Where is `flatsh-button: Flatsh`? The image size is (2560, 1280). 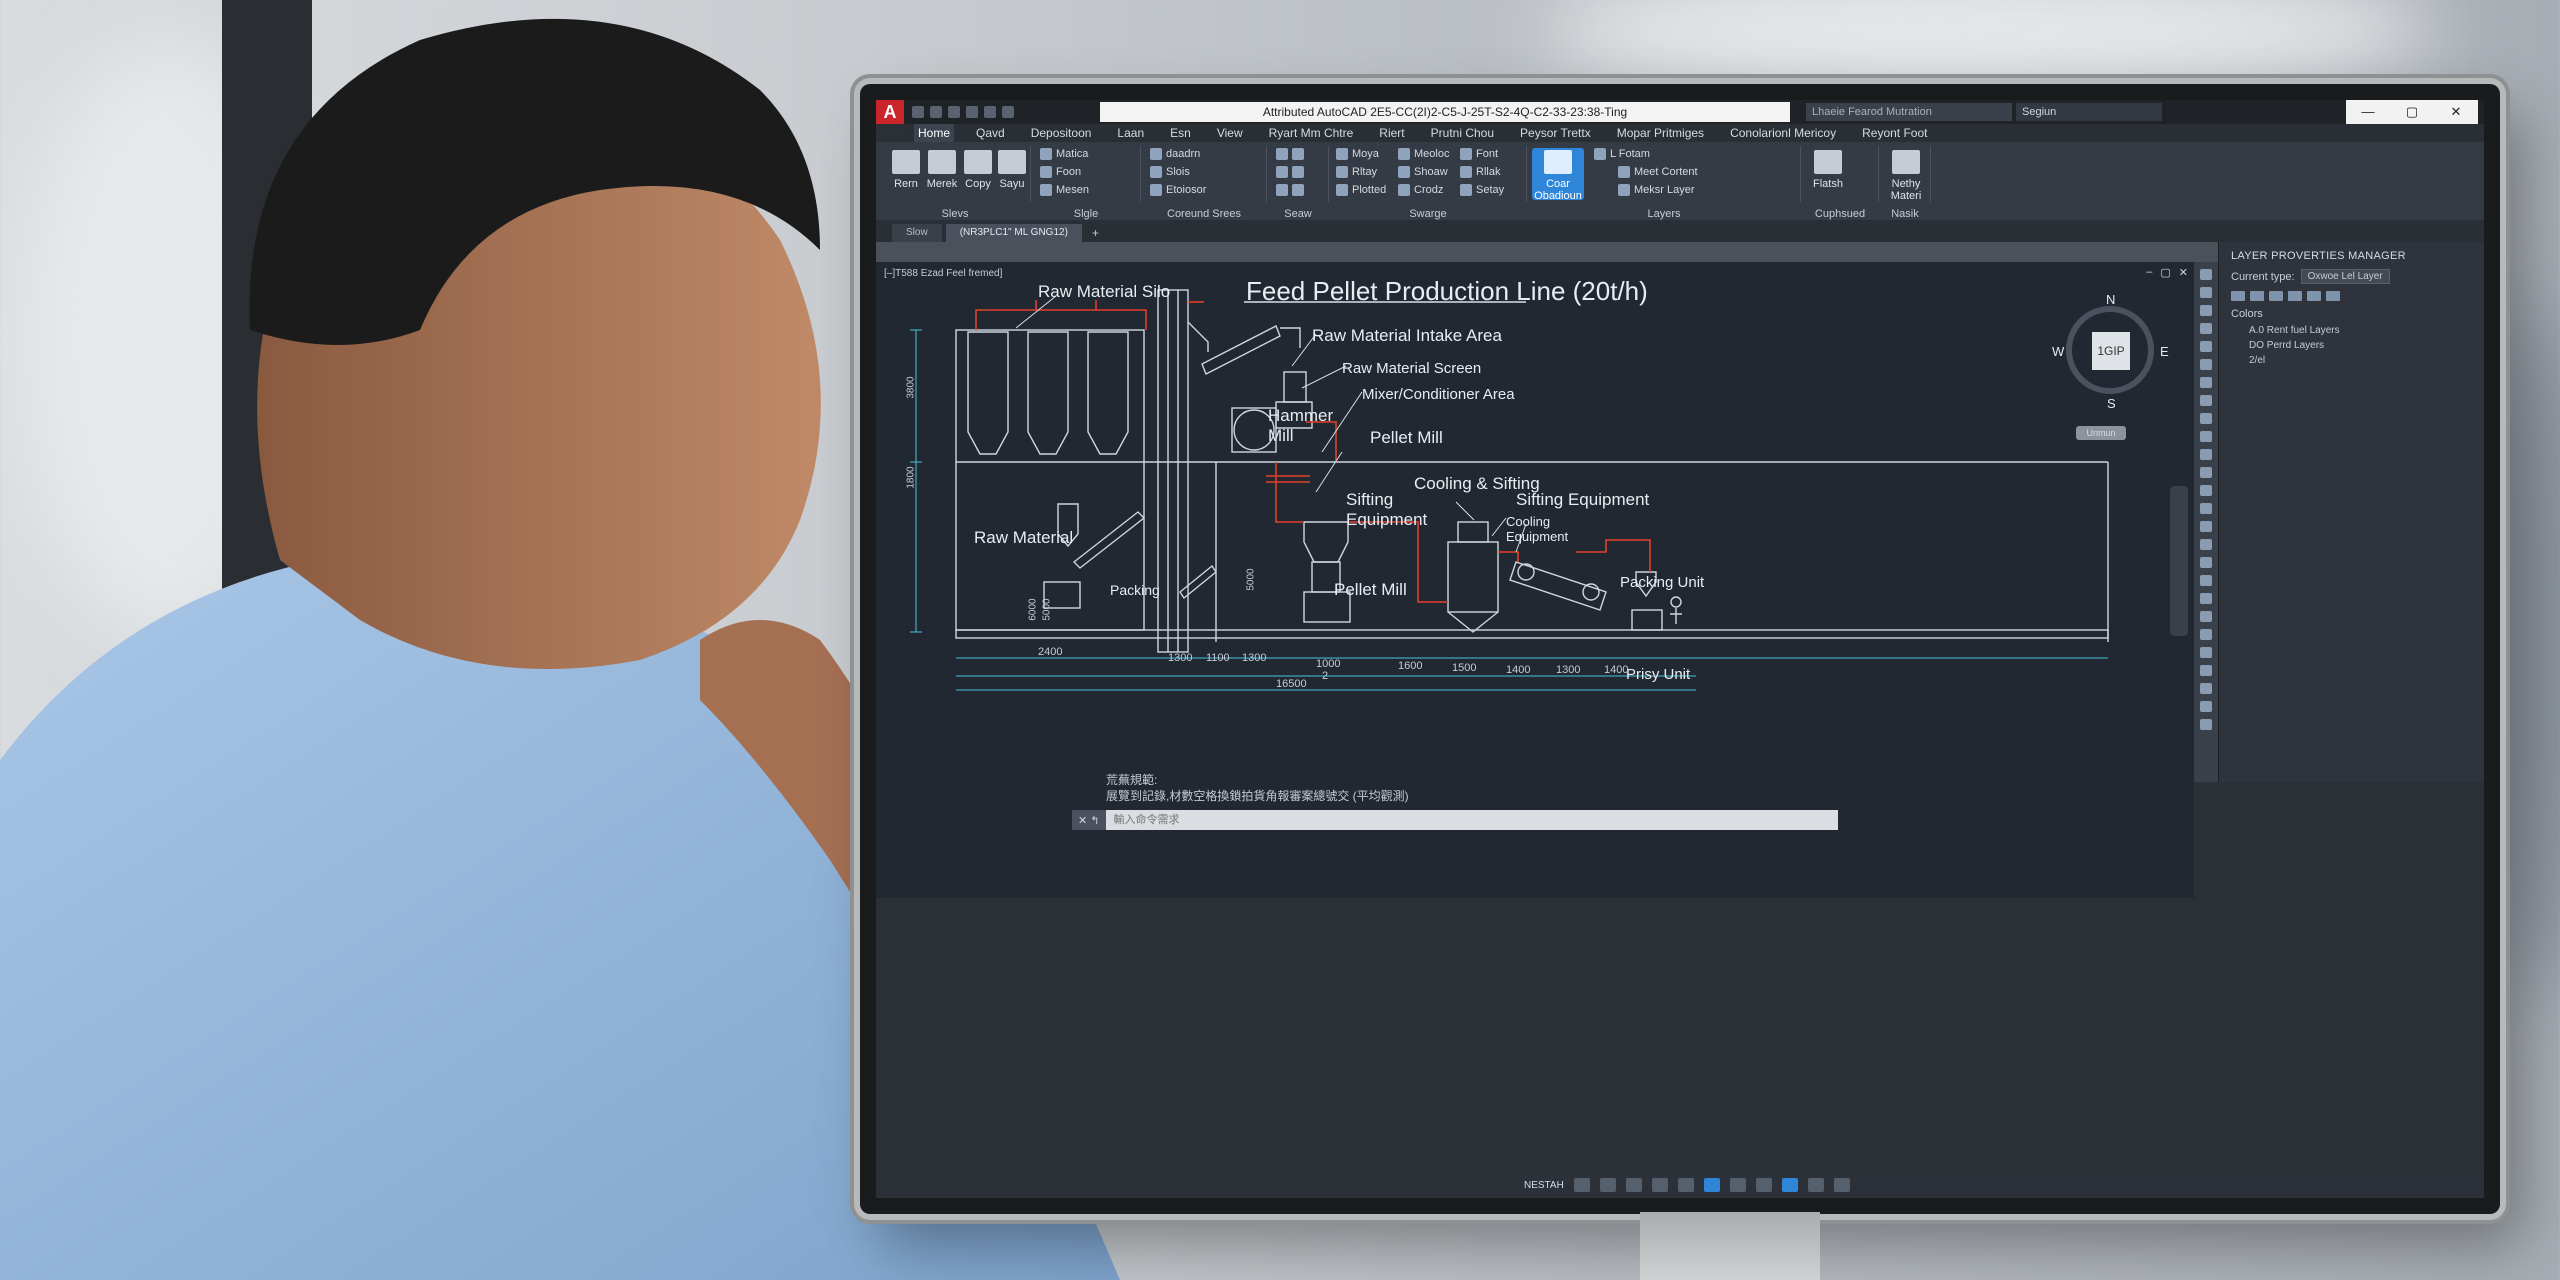
flatsh-button: Flatsh is located at coordinates (1828, 174).